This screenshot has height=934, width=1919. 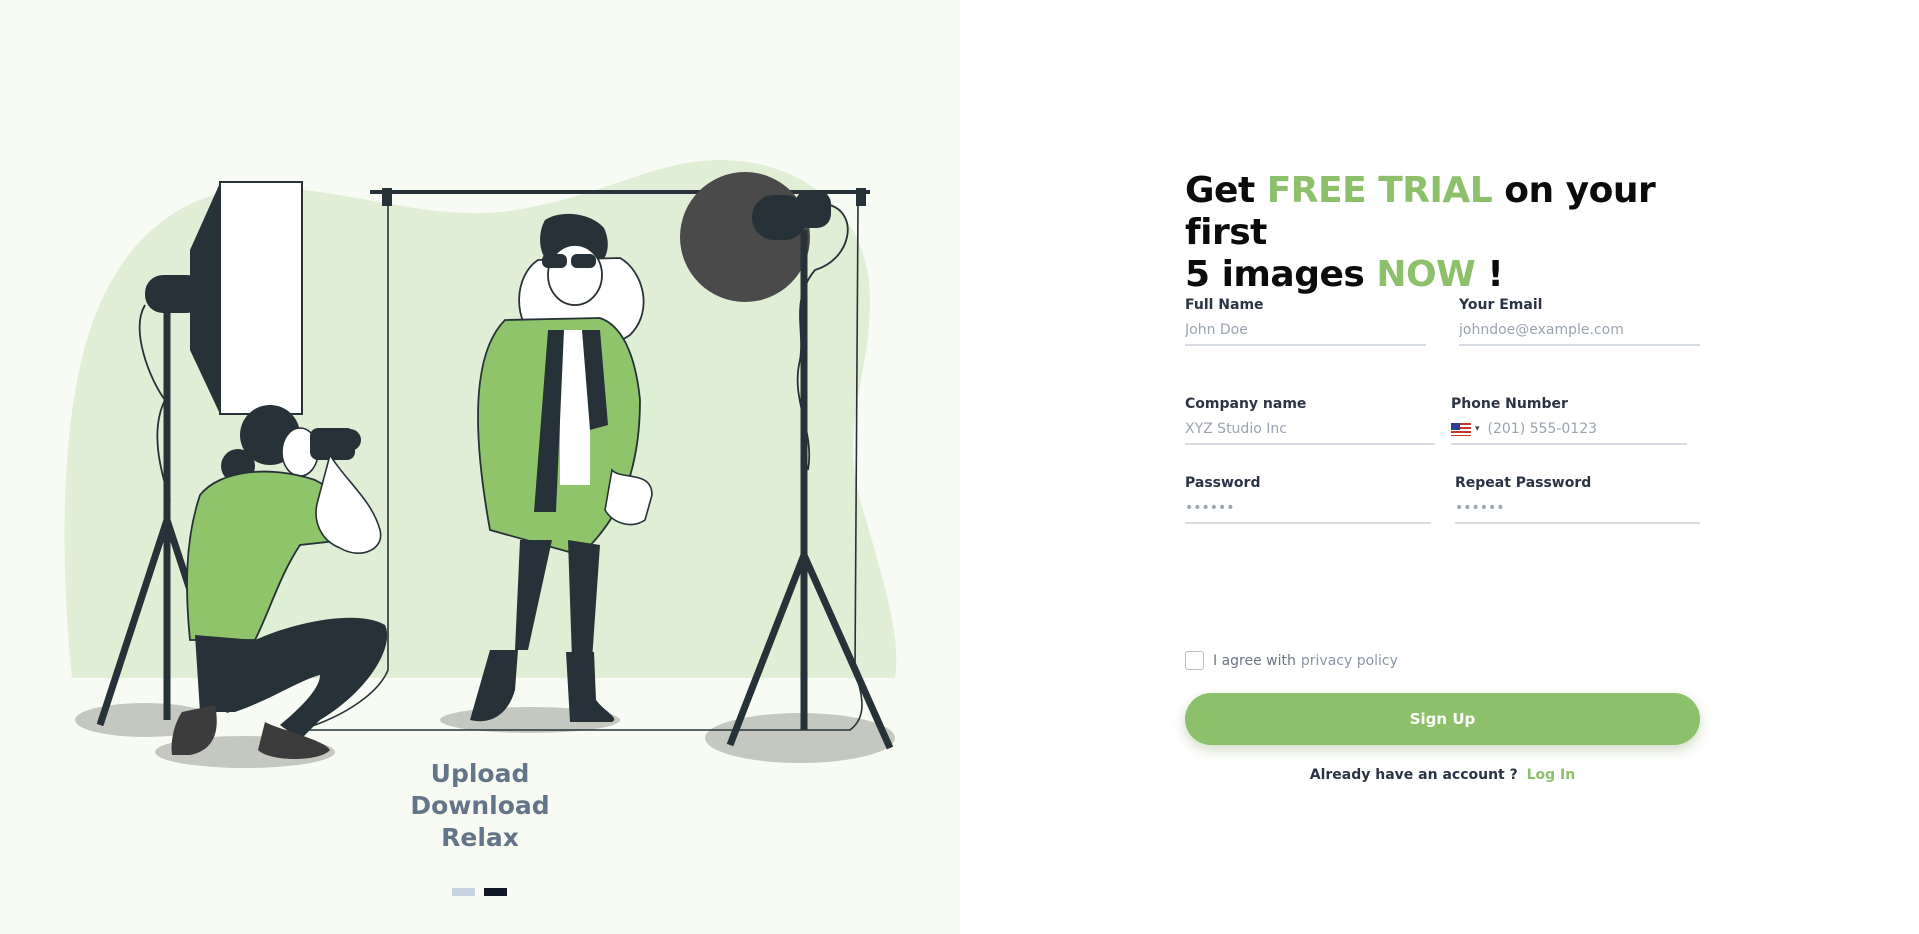 I want to click on carousel-dot-active, so click(x=495, y=892).